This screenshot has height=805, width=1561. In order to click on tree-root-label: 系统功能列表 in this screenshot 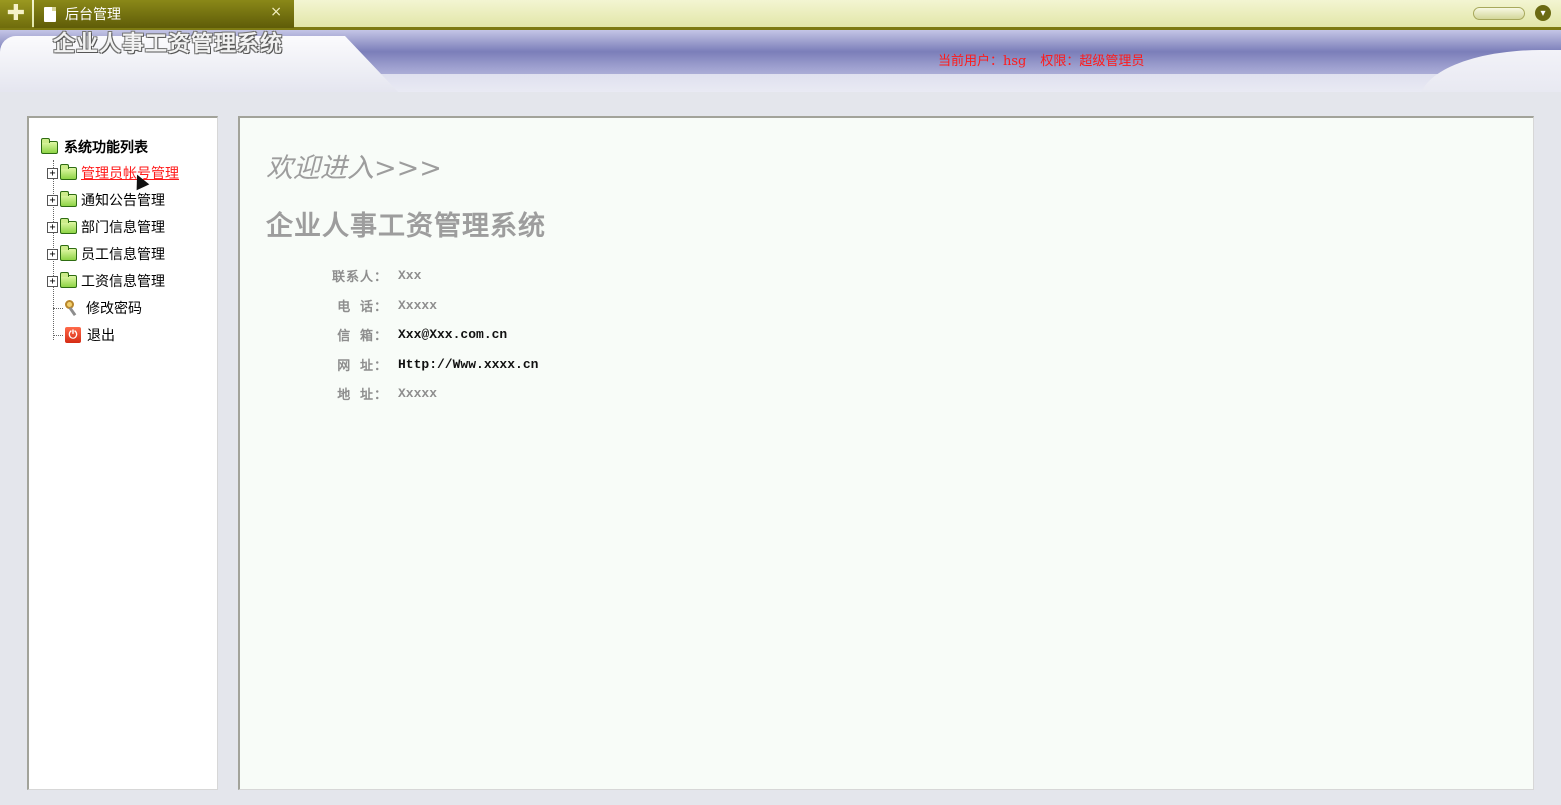, I will do `click(106, 148)`.